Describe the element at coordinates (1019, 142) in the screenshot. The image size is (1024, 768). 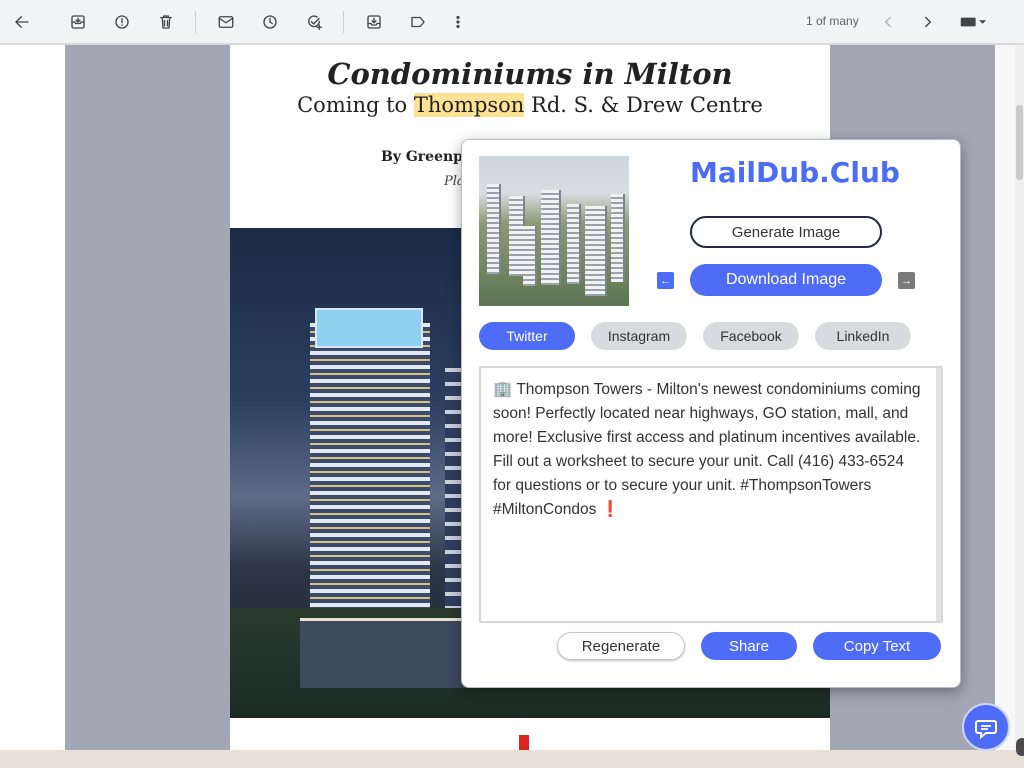
I see `page-scrollbar-thumb` at that location.